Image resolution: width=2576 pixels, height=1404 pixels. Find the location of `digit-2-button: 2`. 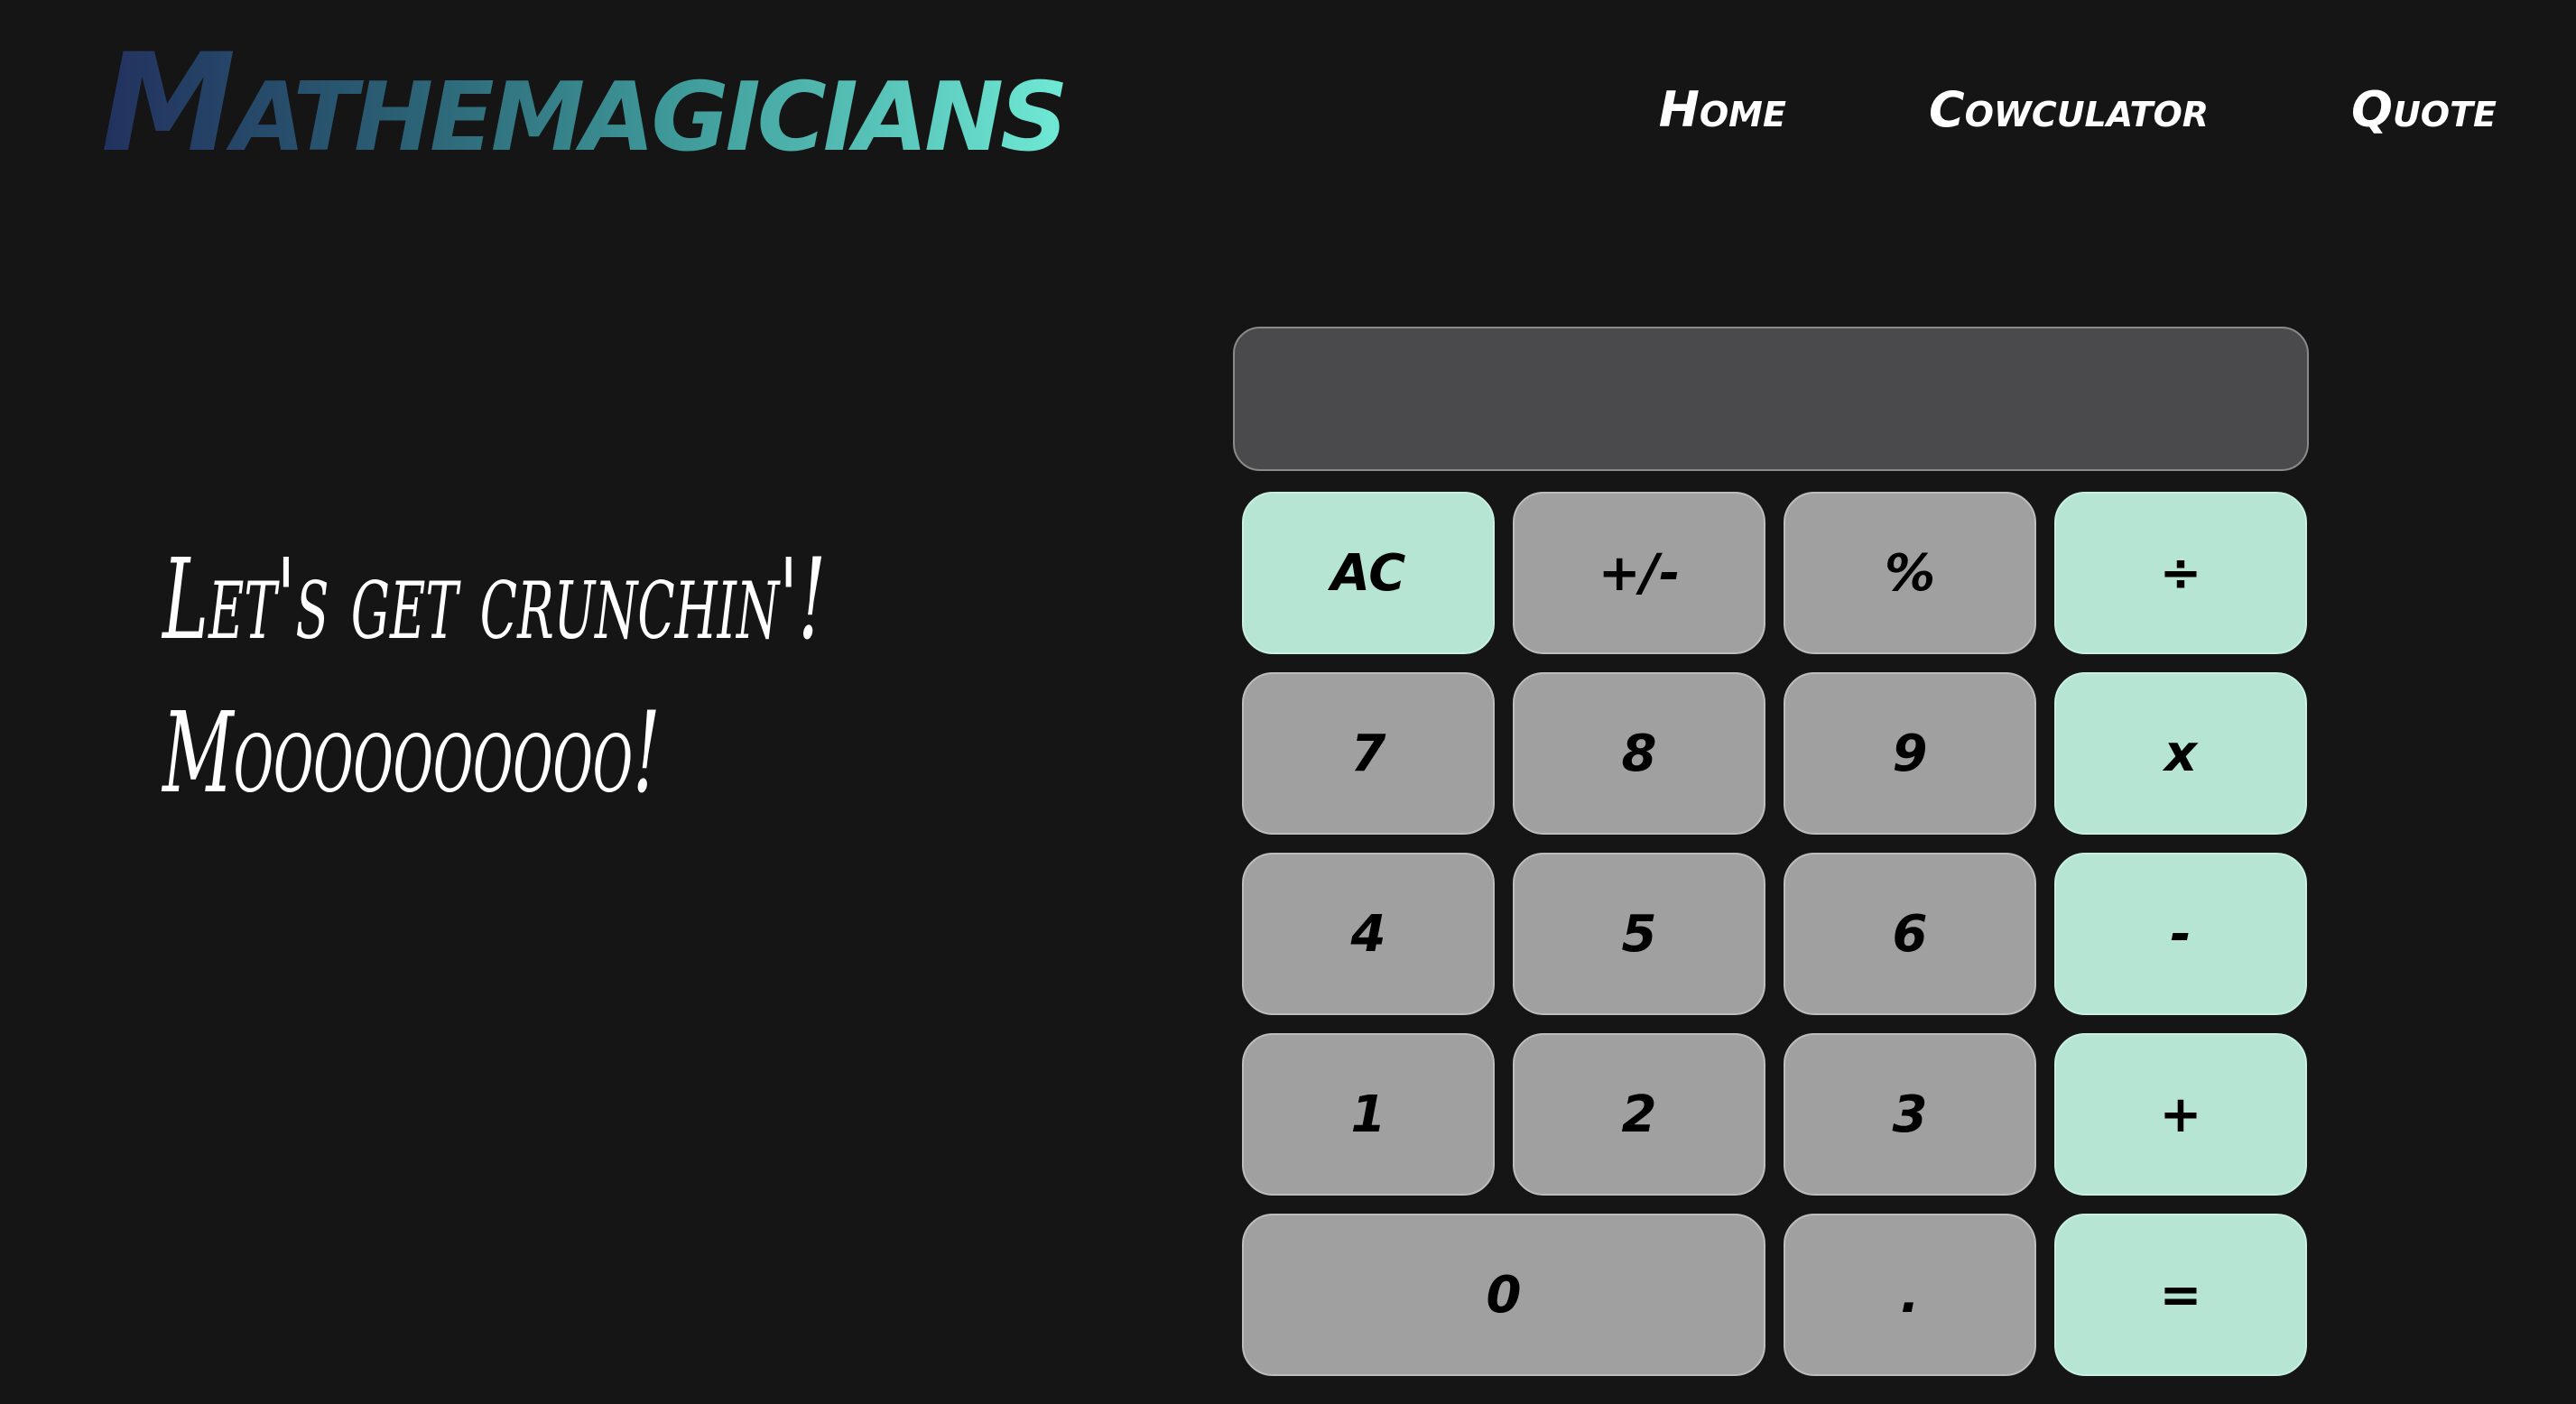

digit-2-button: 2 is located at coordinates (1639, 1114).